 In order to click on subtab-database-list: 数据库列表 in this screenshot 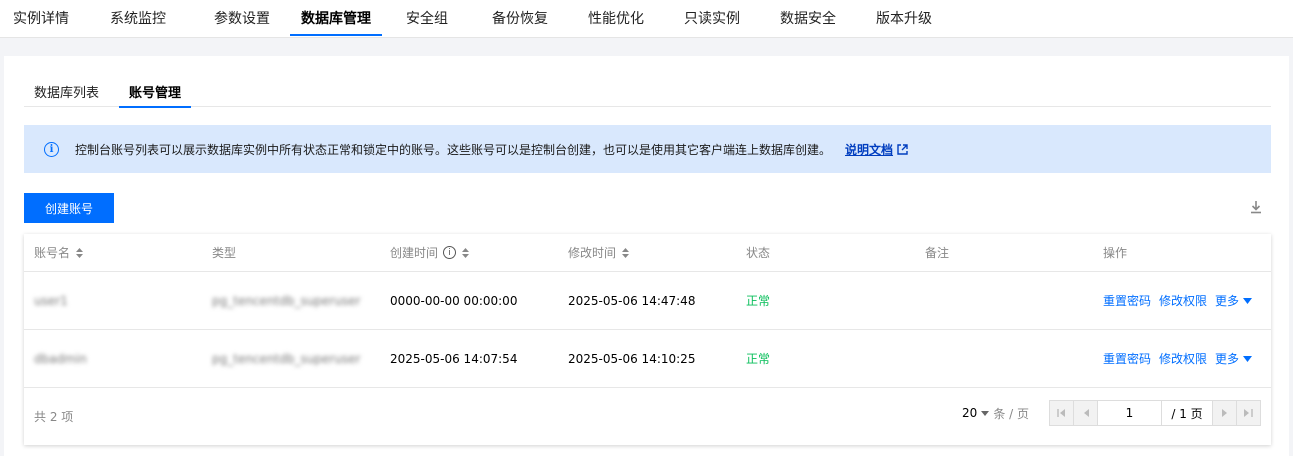, I will do `click(66, 91)`.